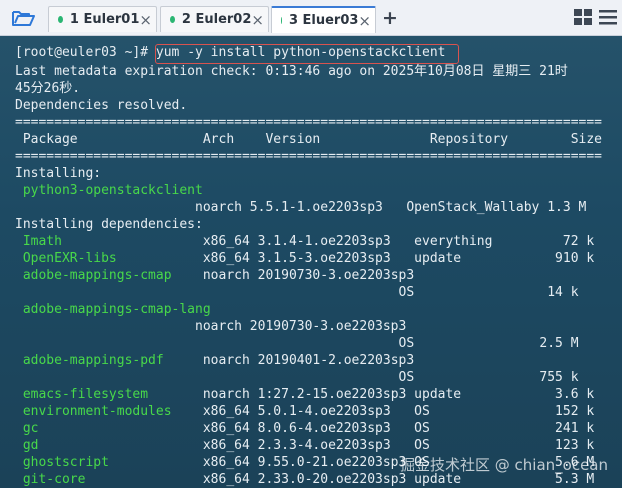 This screenshot has width=622, height=488. Describe the element at coordinates (38, 241) in the screenshot. I see `package-name: Imath` at that location.